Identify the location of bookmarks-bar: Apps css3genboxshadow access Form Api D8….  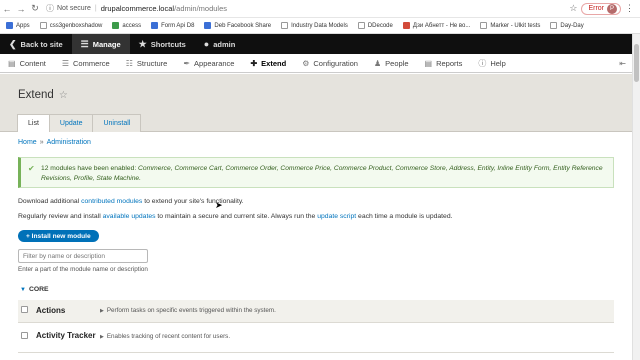
(320, 26).